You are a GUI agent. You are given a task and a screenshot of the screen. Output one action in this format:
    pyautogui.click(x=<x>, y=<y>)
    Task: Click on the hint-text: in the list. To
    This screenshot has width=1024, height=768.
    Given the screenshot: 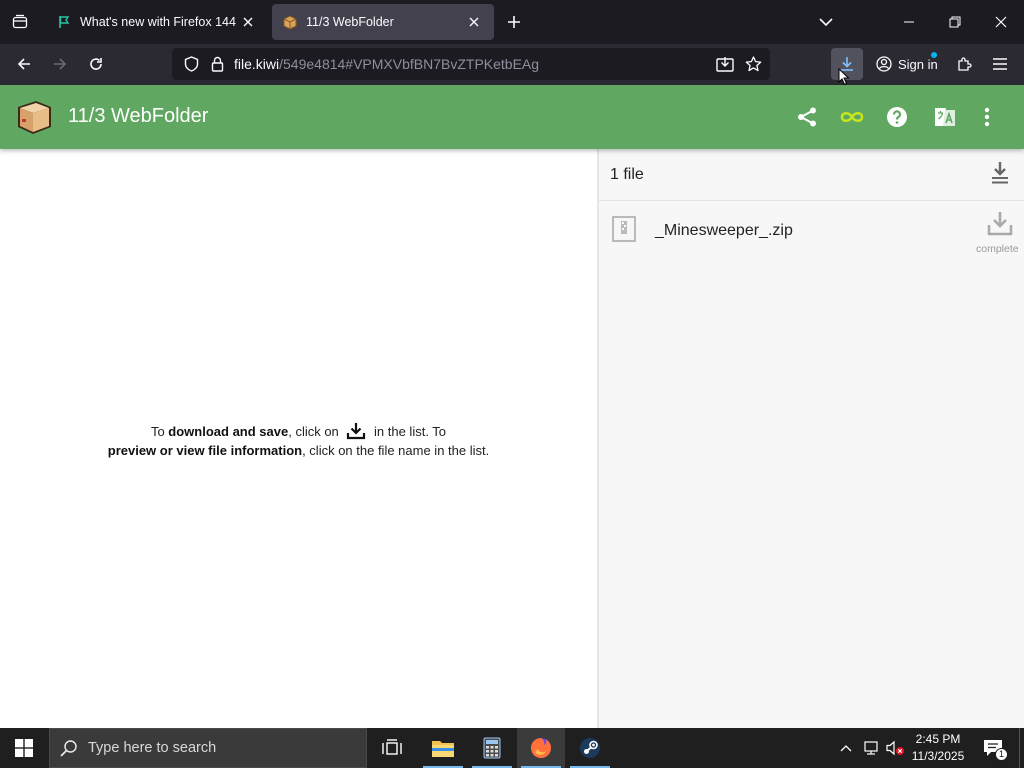 What is the action you would take?
    pyautogui.click(x=408, y=431)
    